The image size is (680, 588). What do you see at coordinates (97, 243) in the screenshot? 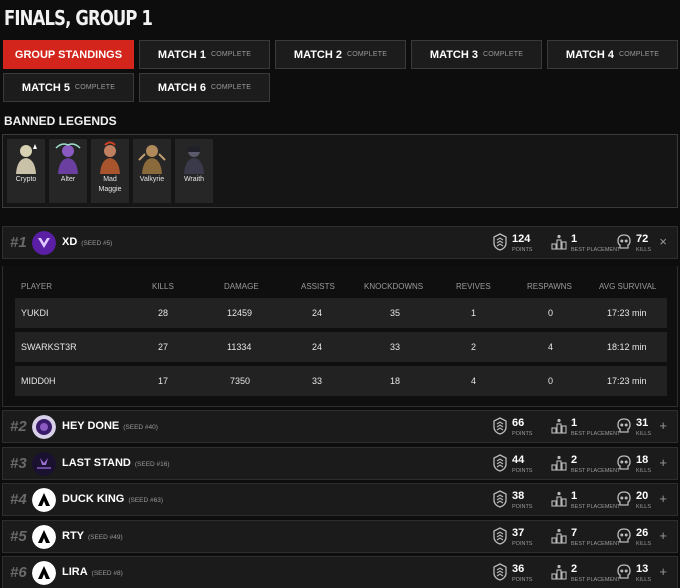
I see `team-seed: (SEED #5)` at bounding box center [97, 243].